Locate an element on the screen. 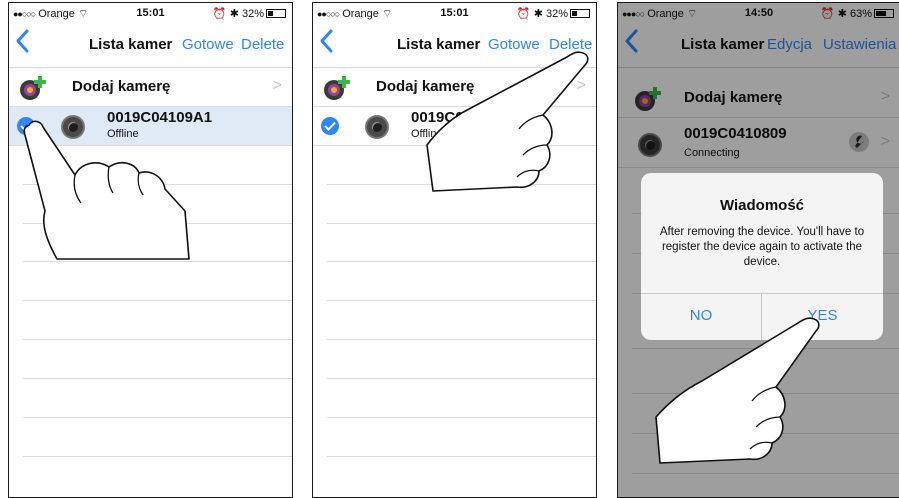  camera-name: 0019C041 is located at coordinates (446, 117).